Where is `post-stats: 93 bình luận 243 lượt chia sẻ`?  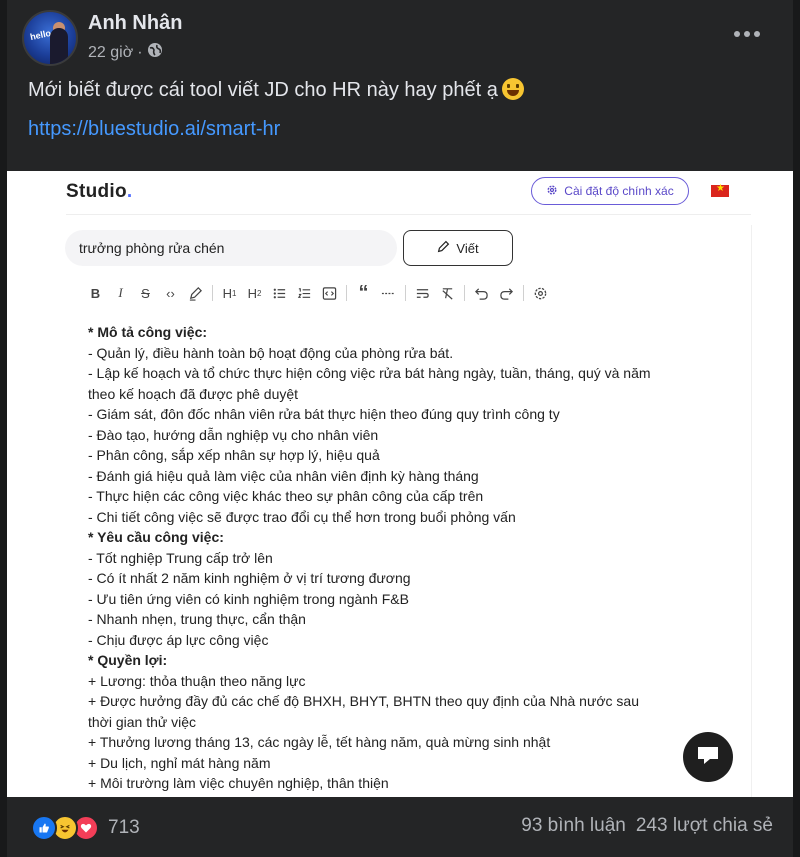 post-stats: 93 bình luận 243 lượt chia sẻ is located at coordinates (647, 826).